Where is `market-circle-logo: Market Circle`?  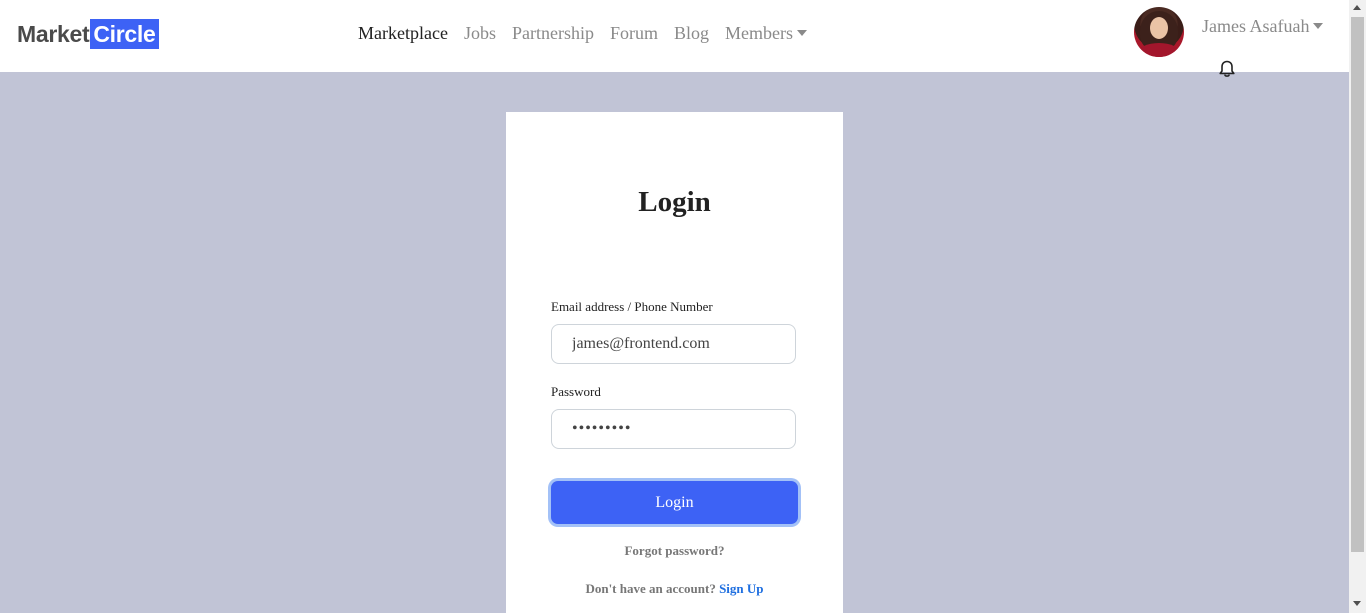
market-circle-logo: Market Circle is located at coordinates (88, 34).